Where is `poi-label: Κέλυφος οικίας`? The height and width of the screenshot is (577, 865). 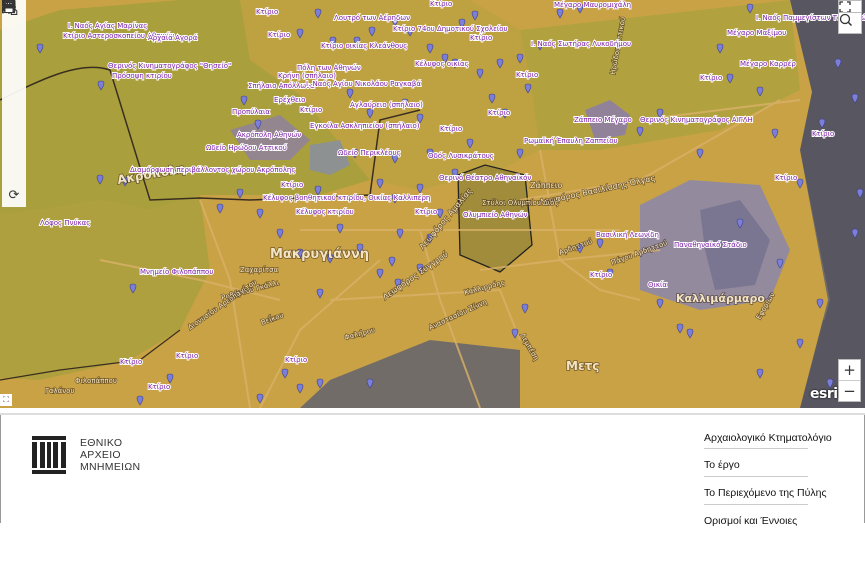 poi-label: Κέλυφος οικίας is located at coordinates (442, 64).